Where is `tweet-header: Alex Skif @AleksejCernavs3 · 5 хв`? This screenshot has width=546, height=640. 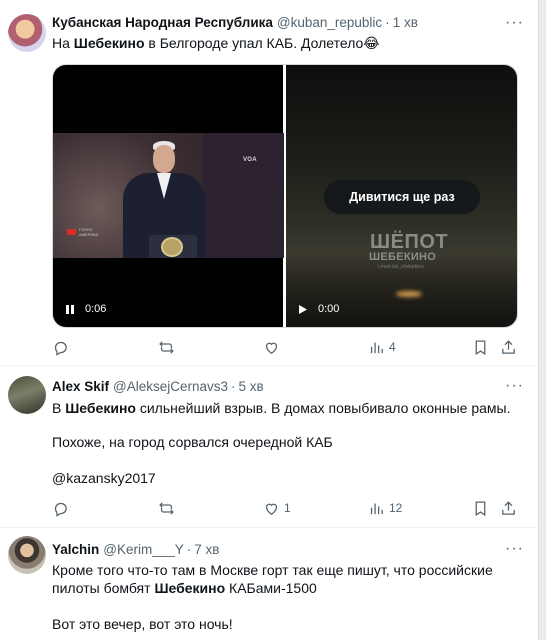 tweet-header: Alex Skif @AleksejCernavs3 · 5 хв is located at coordinates (158, 386).